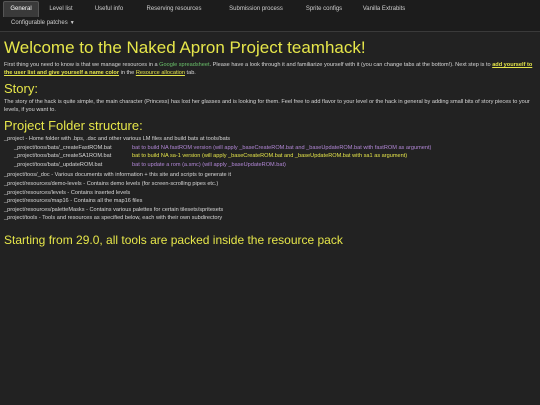 Image resolution: width=540 pixels, height=405 pixels. I want to click on resource-allocation-link: Resource allocation, so click(160, 73).